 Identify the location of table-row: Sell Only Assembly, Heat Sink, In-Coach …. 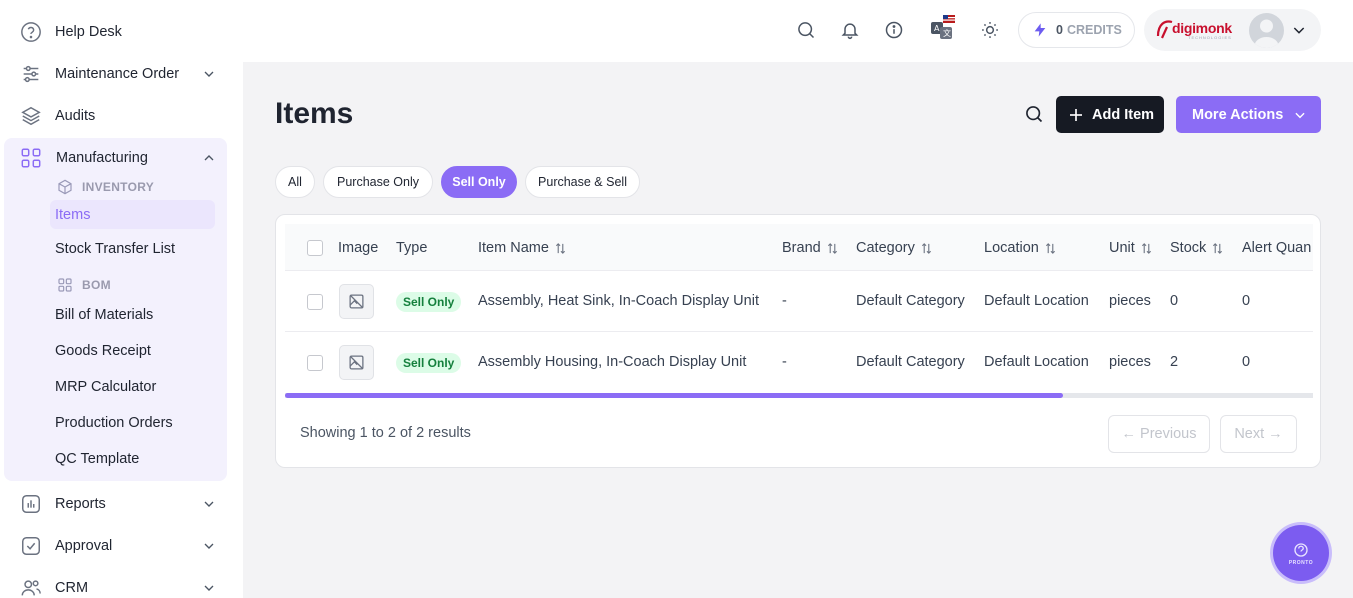
(799, 301).